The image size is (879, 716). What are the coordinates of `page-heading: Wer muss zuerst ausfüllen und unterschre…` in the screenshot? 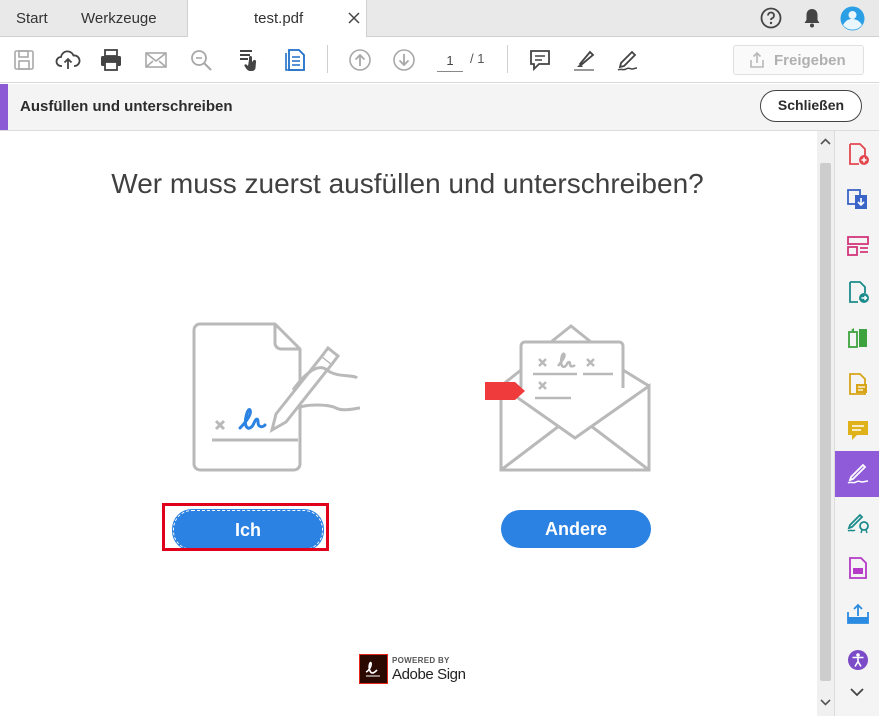 It's located at (407, 183).